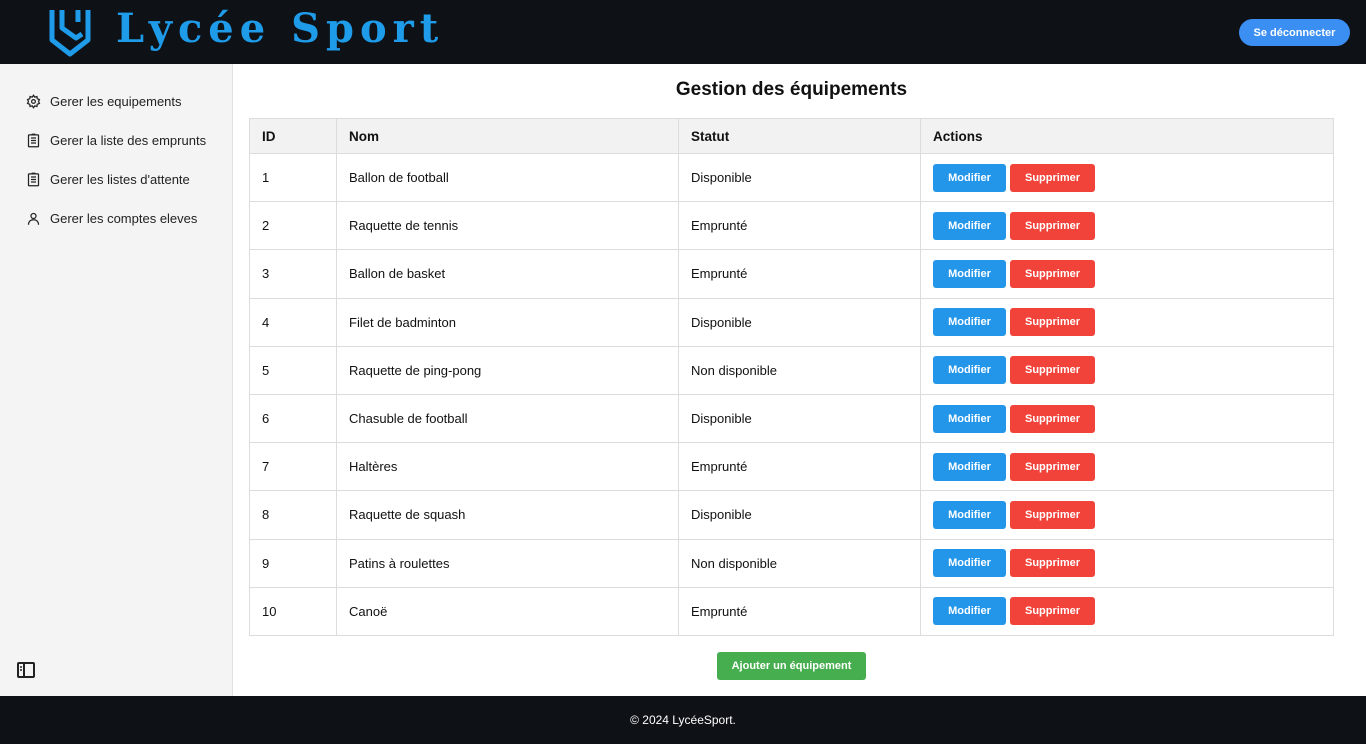  What do you see at coordinates (507, 467) in the screenshot?
I see `cell-nom: Haltères` at bounding box center [507, 467].